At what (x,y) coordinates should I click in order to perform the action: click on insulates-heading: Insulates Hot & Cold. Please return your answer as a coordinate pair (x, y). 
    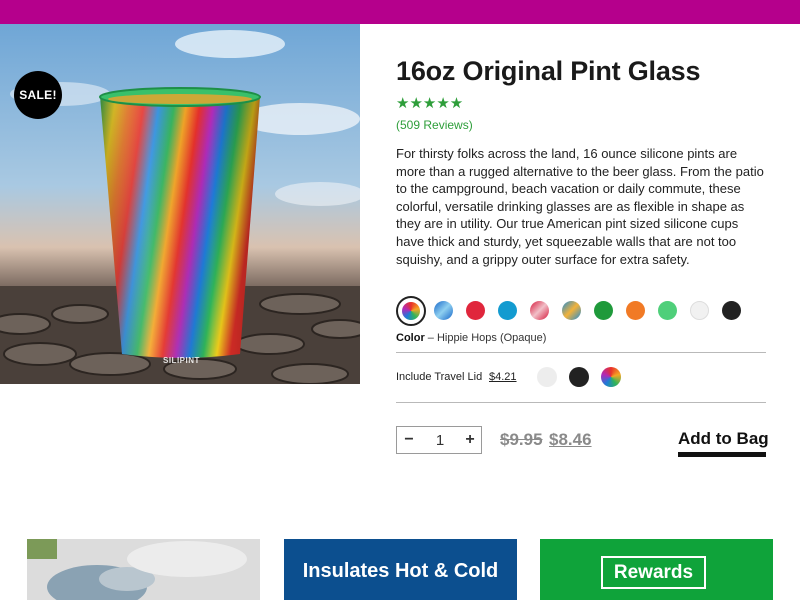
    Looking at the image, I should click on (400, 571).